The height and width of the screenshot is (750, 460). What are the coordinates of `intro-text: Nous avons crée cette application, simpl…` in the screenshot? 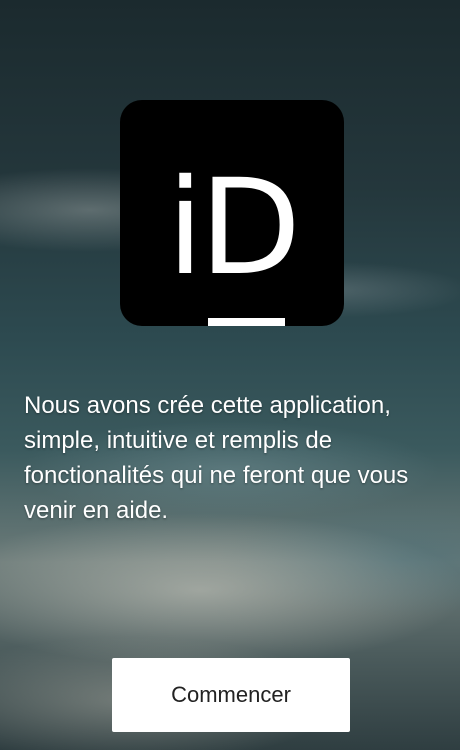 It's located at (216, 458).